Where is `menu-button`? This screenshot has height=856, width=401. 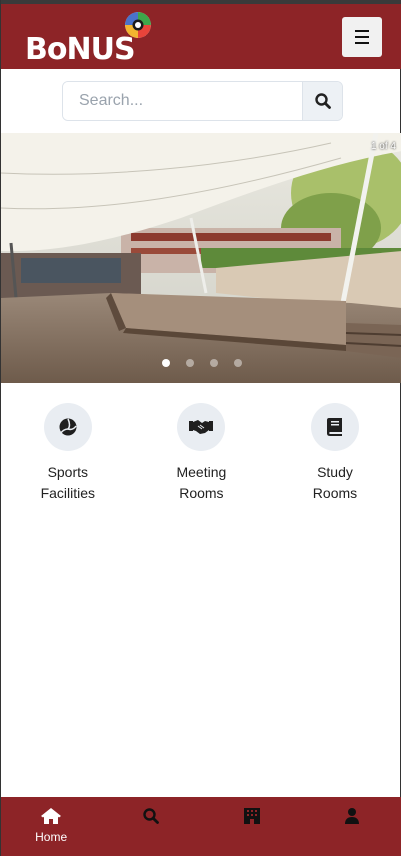
menu-button is located at coordinates (362, 37).